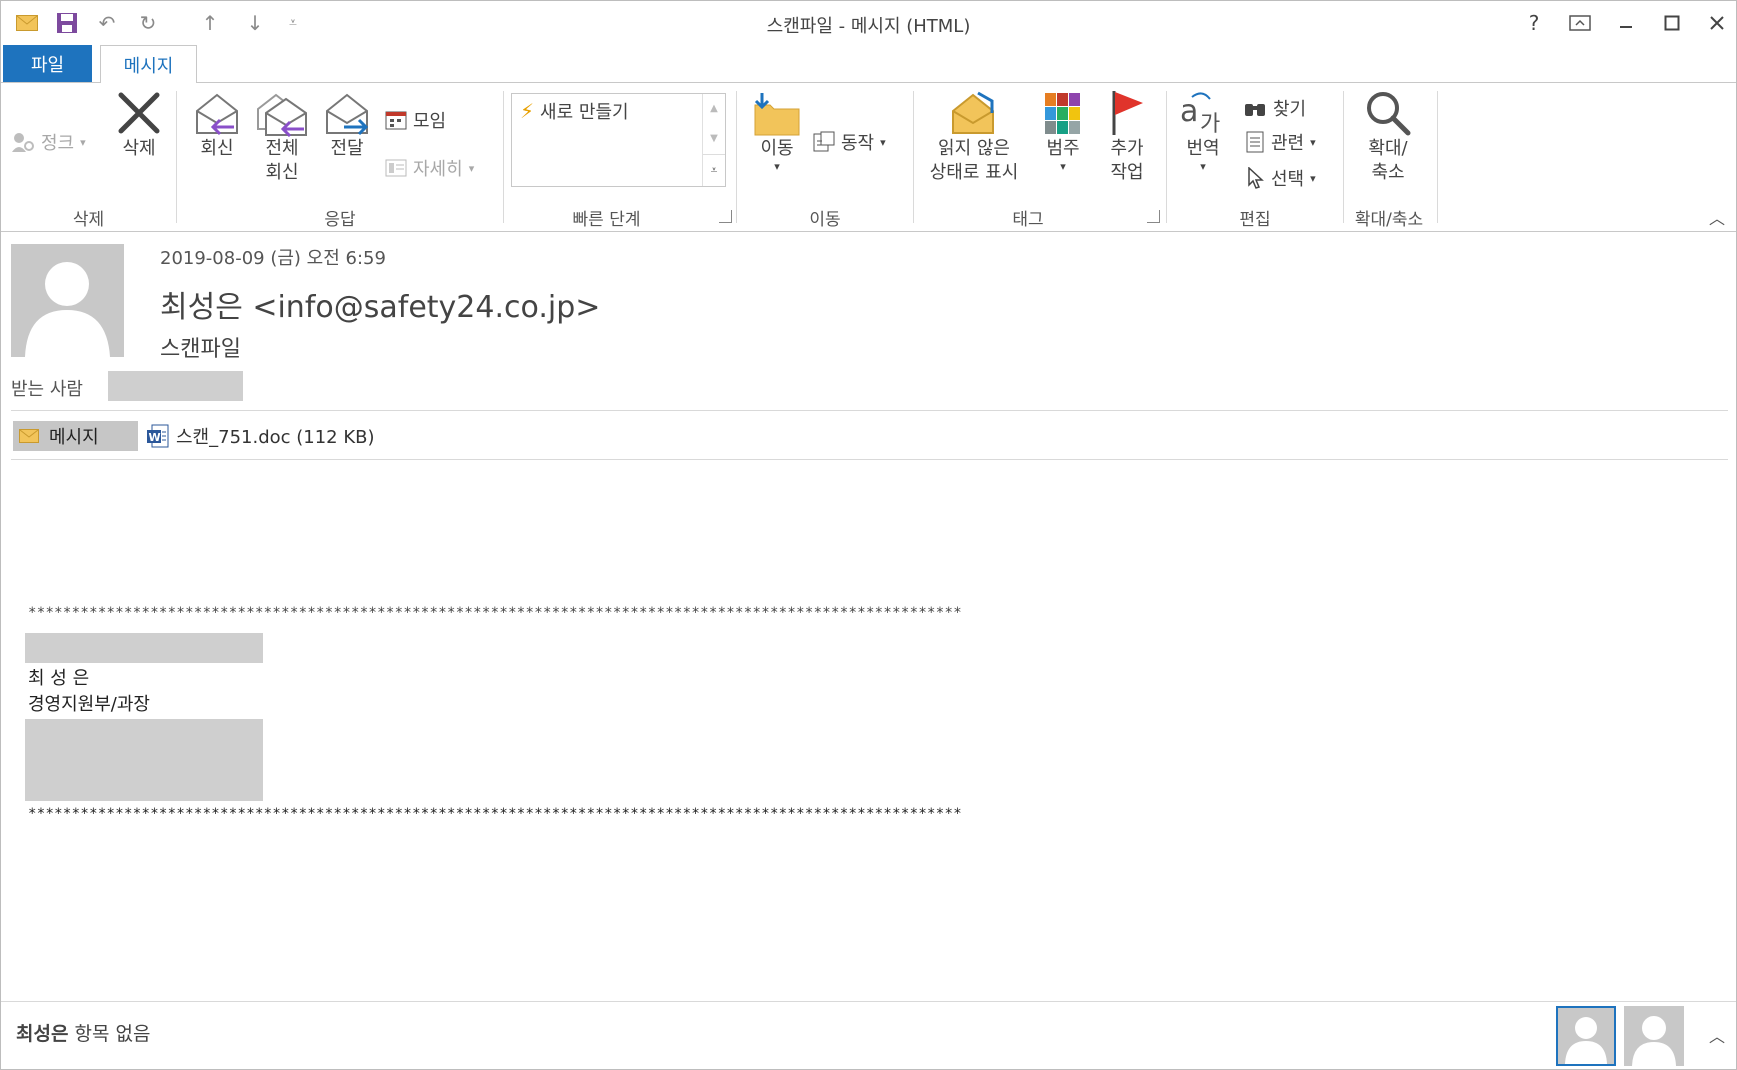  What do you see at coordinates (148, 23) in the screenshot?
I see `redo-icon: ↻` at bounding box center [148, 23].